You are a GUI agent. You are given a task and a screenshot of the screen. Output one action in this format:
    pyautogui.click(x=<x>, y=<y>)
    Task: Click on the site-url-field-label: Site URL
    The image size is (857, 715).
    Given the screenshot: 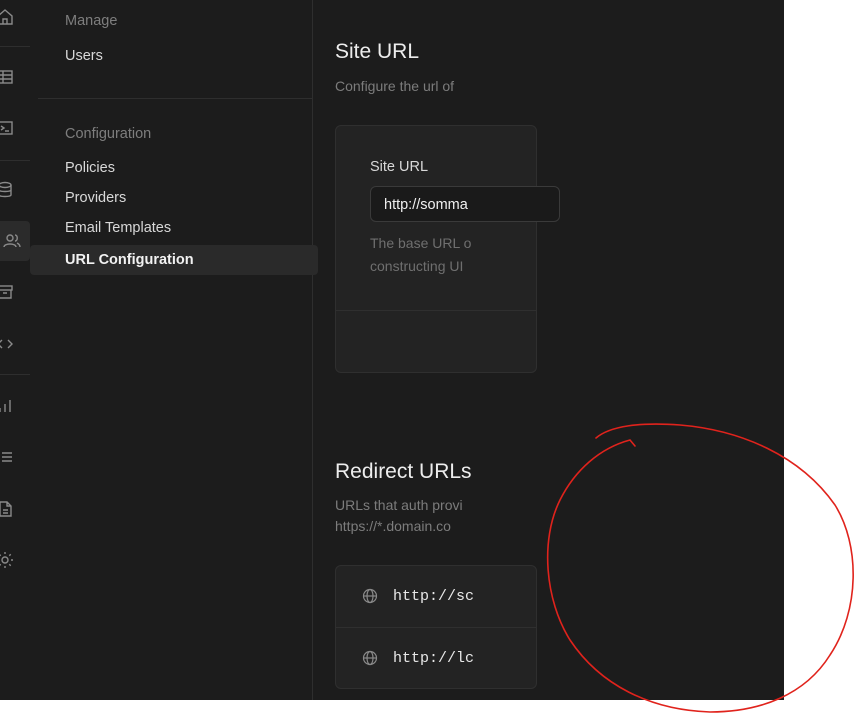 What is the action you would take?
    pyautogui.click(x=399, y=167)
    